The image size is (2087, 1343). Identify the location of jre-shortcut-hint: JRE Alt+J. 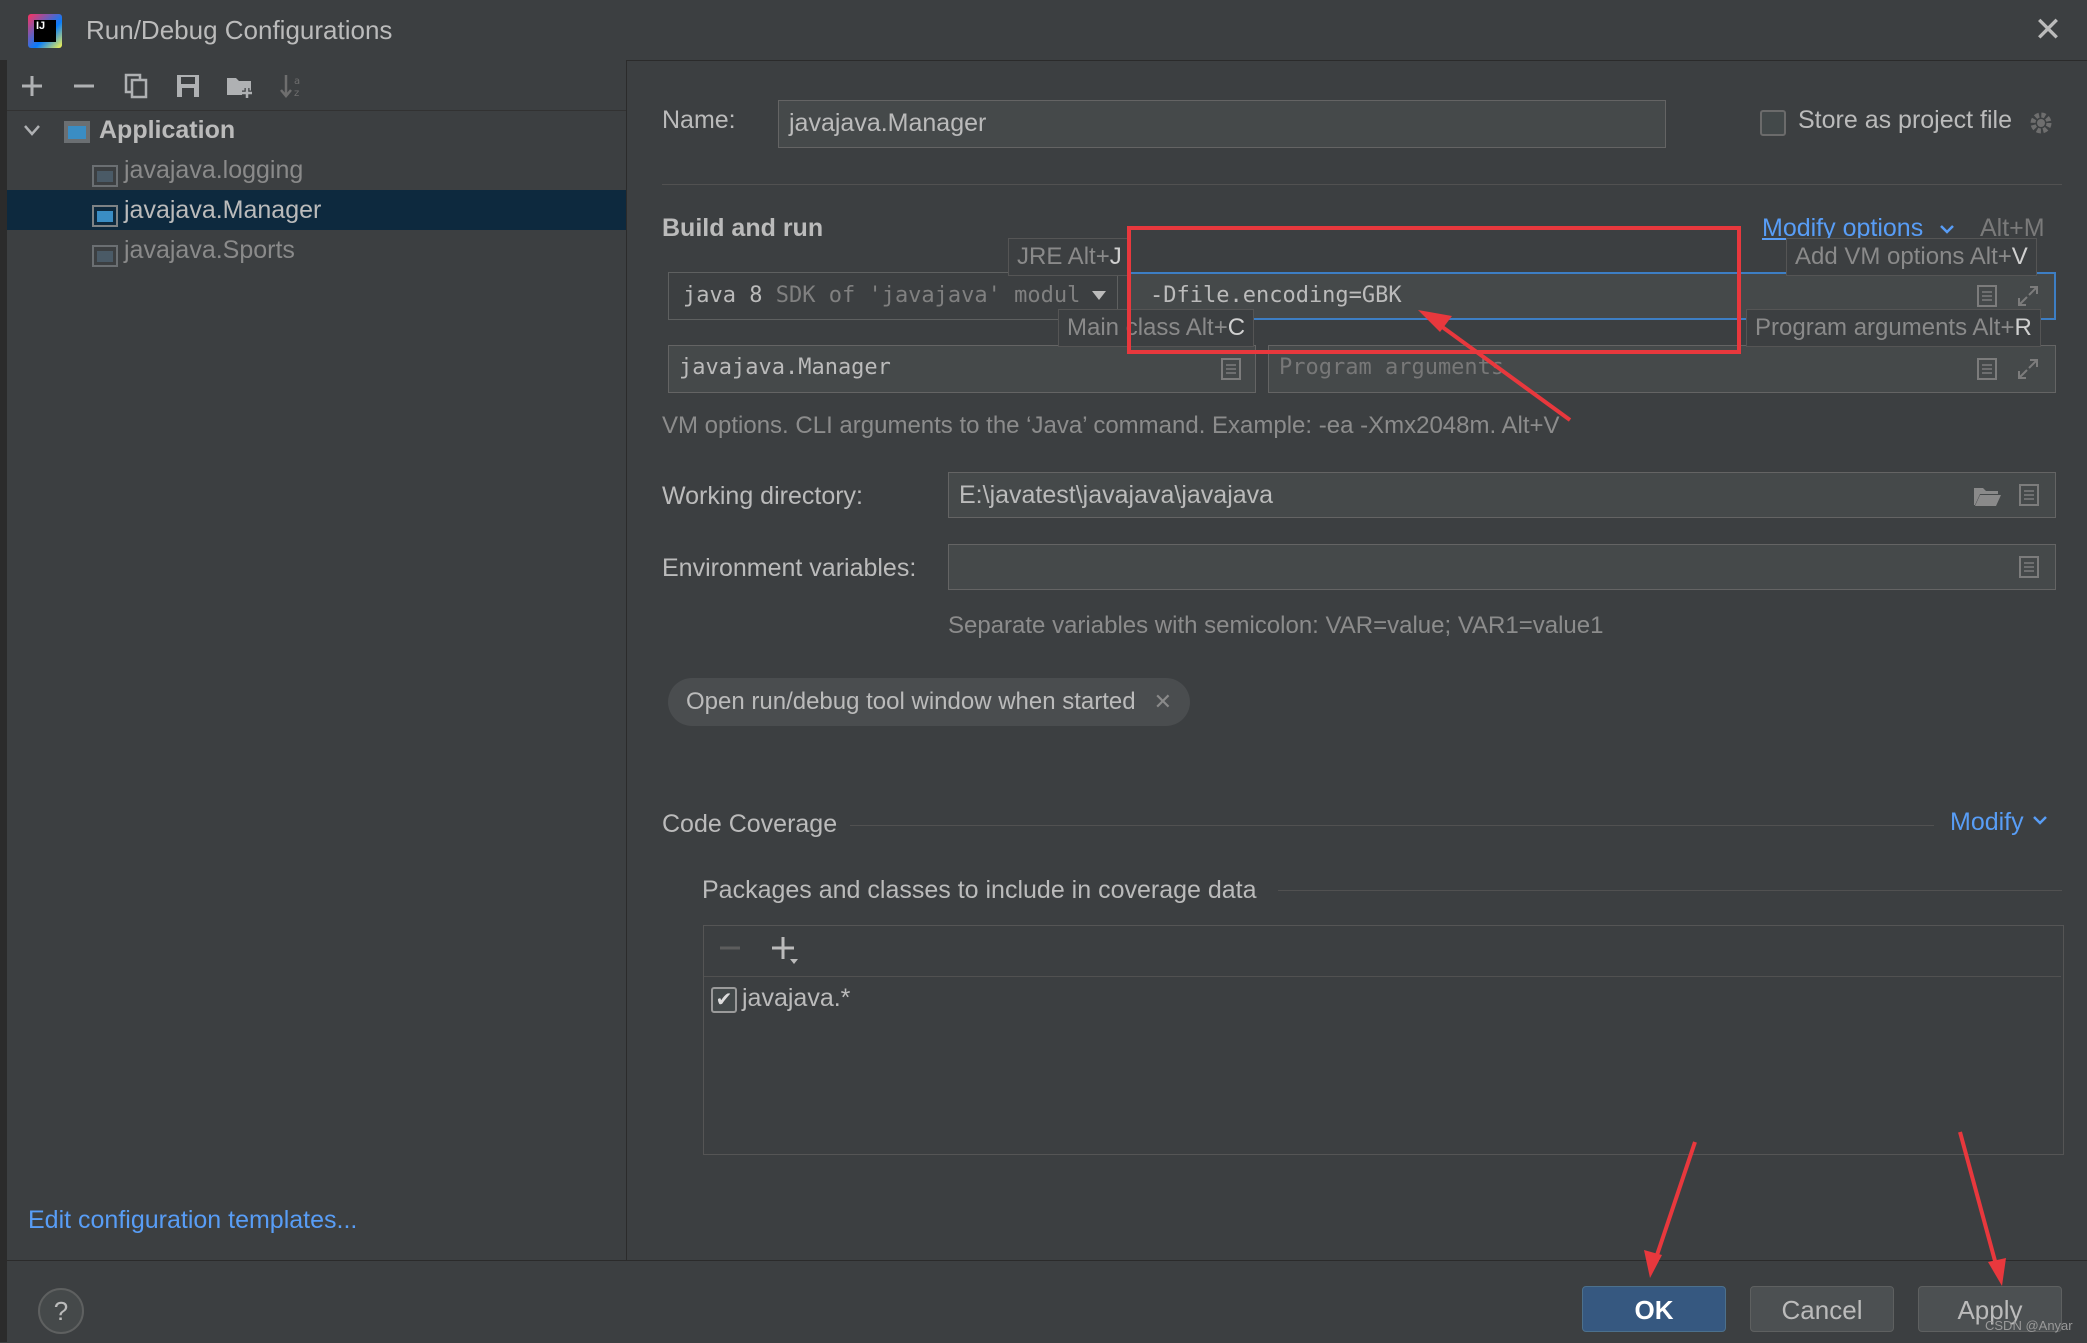
(1069, 257).